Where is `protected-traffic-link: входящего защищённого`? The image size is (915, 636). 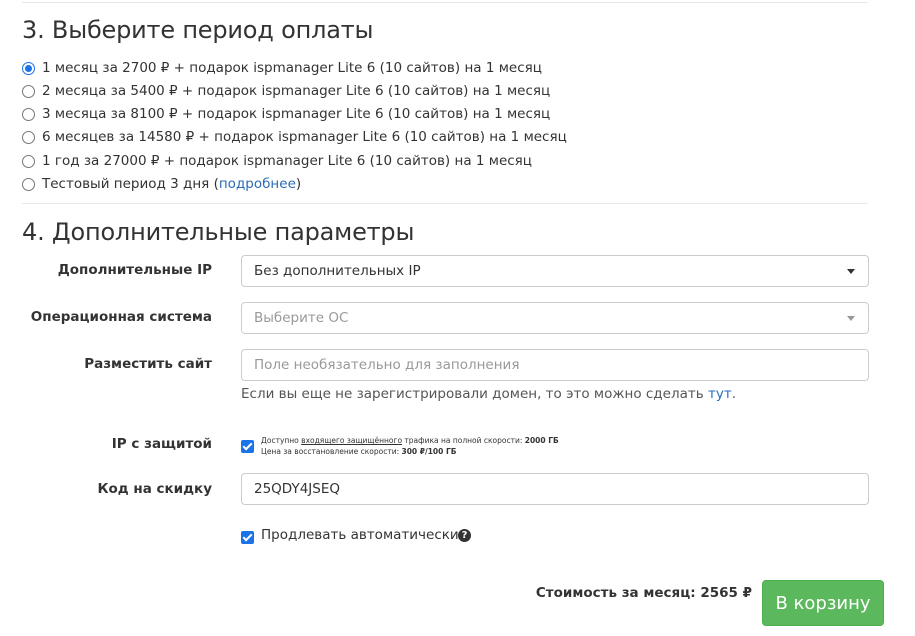 protected-traffic-link: входящего защищённого is located at coordinates (351, 440).